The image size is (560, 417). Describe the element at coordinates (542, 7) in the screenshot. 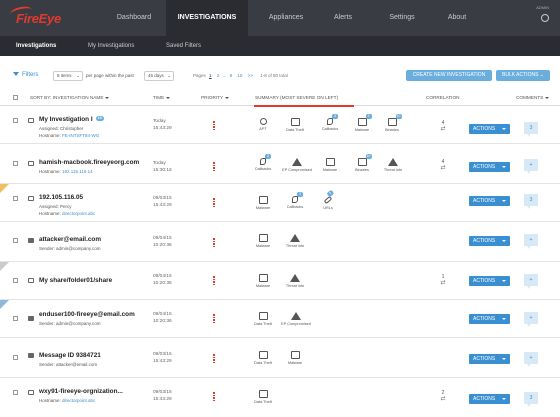

I see `admin-label: ADMIN` at that location.